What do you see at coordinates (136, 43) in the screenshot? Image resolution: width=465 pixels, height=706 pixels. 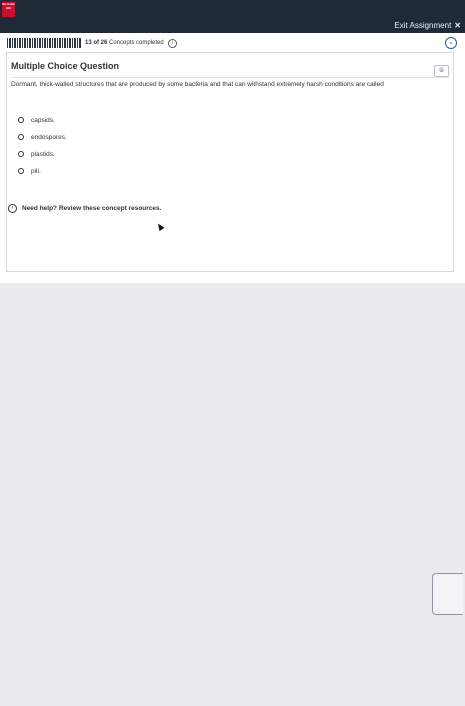 I see `progress-label: Concepts completed` at bounding box center [136, 43].